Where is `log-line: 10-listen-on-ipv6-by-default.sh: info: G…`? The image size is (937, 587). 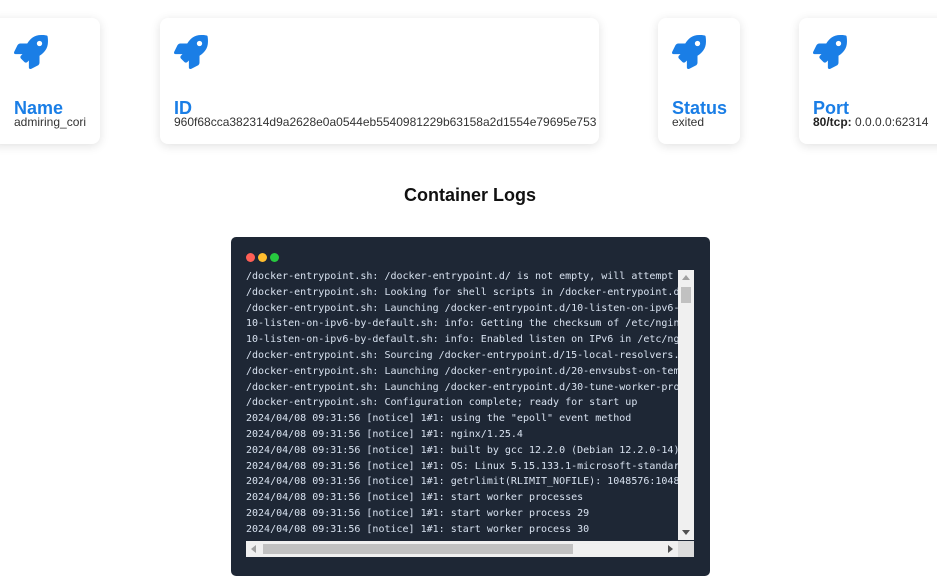 log-line: 10-listen-on-ipv6-by-default.sh: info: G… is located at coordinates (462, 324).